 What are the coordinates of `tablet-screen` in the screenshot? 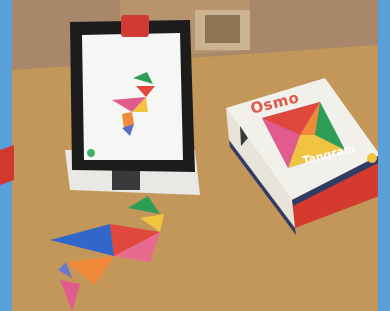 It's located at (132, 96).